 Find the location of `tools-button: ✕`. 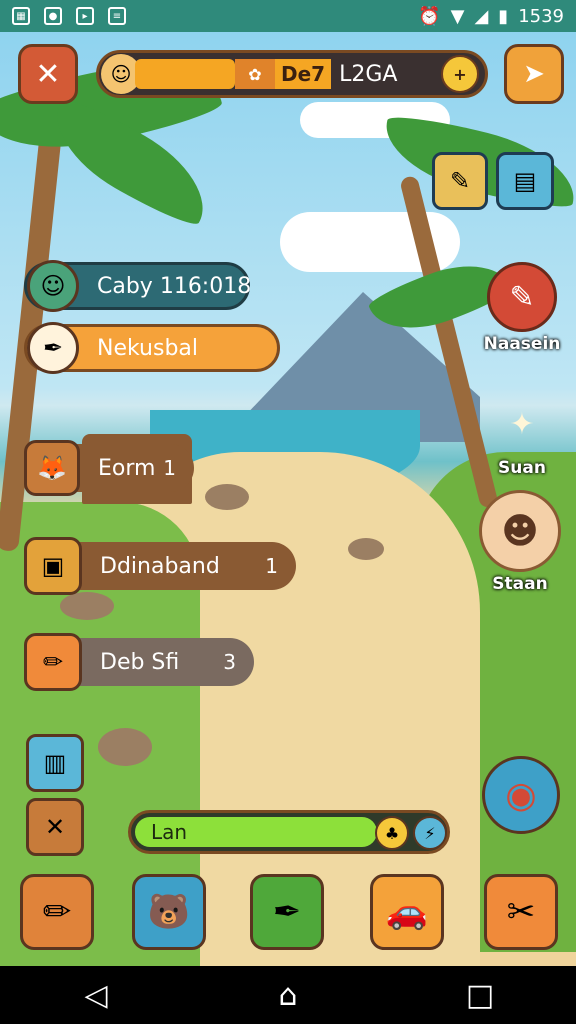

tools-button: ✕ is located at coordinates (55, 827).